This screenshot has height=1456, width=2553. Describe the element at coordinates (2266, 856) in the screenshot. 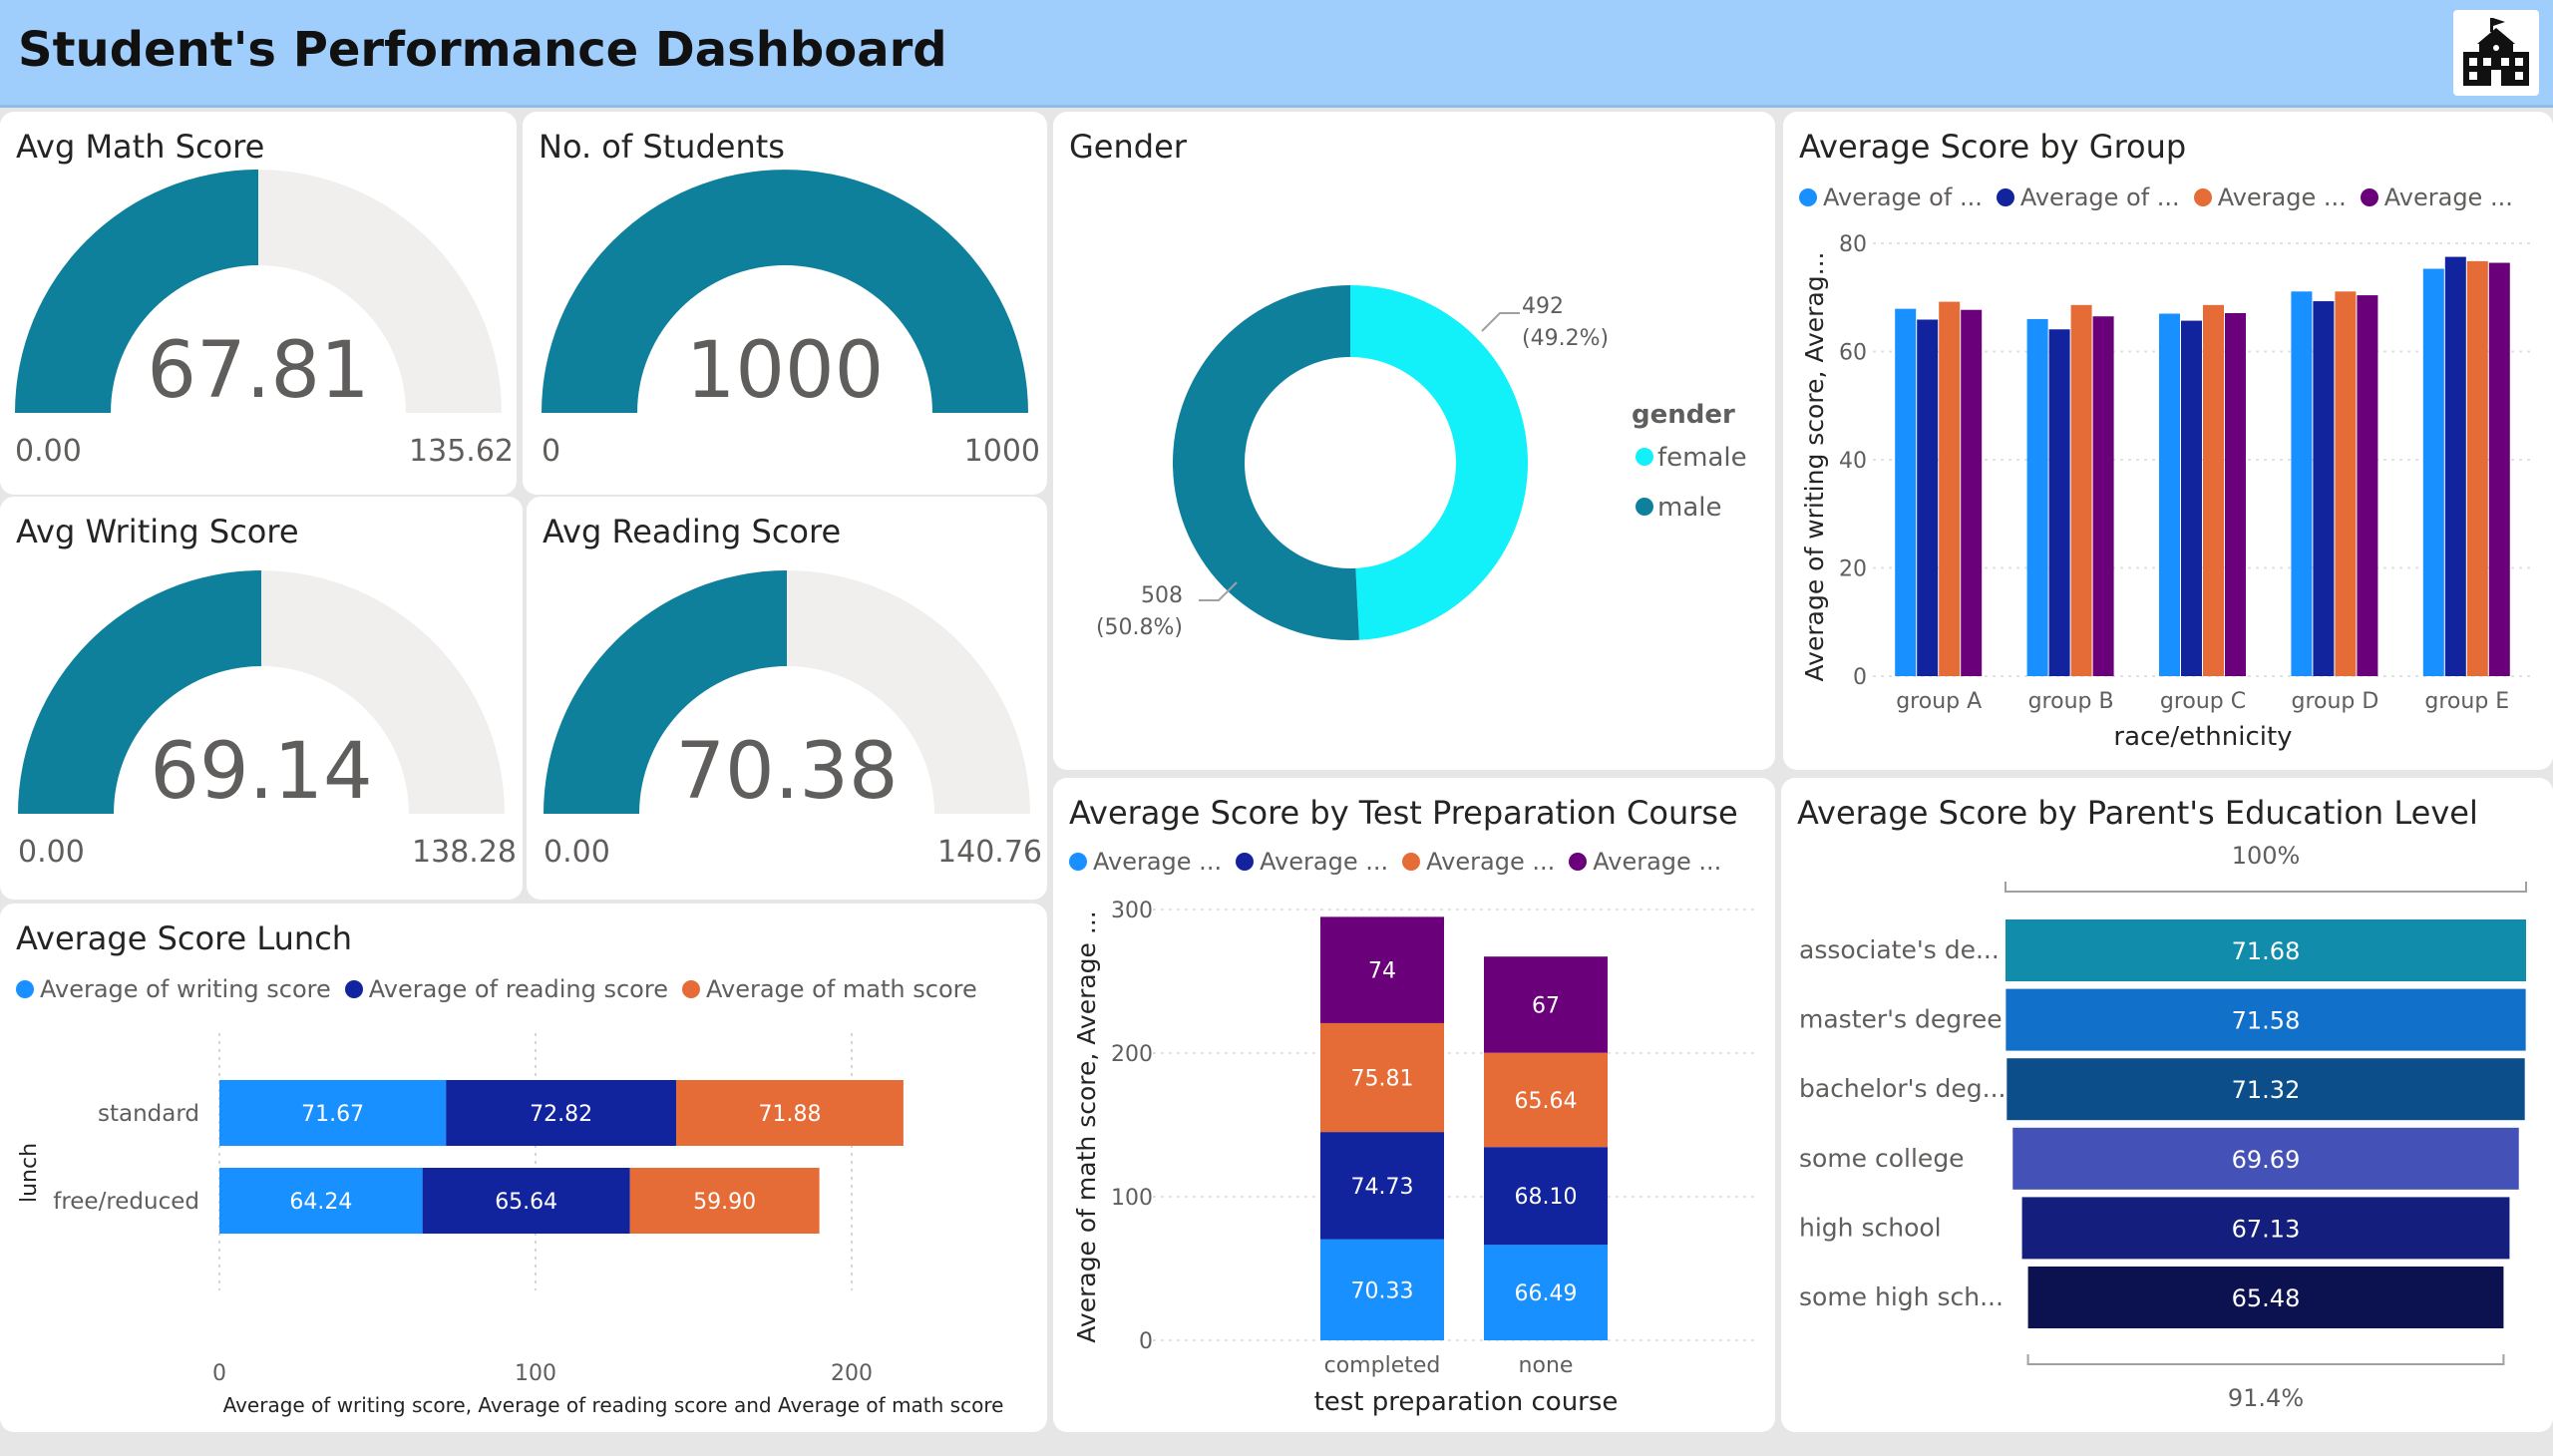

I see `funnel-top-label: 100%` at that location.